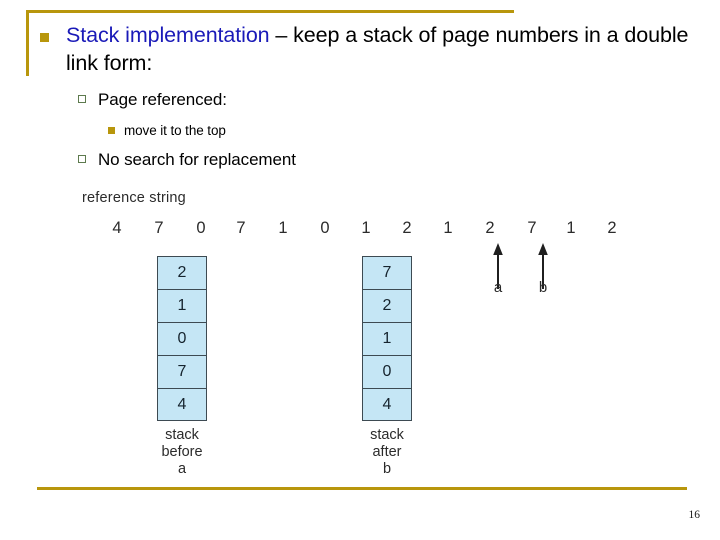 The image size is (720, 540). Describe the element at coordinates (694, 515) in the screenshot. I see `page-number: 16` at that location.